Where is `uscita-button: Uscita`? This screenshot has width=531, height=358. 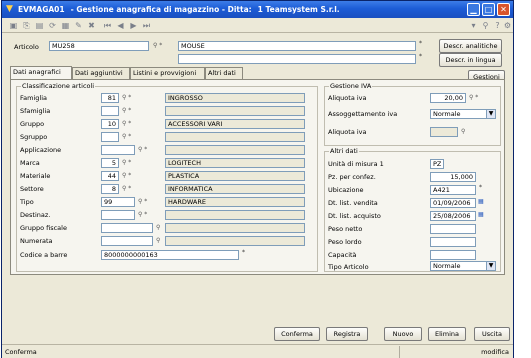 uscita-button: Uscita is located at coordinates (492, 334).